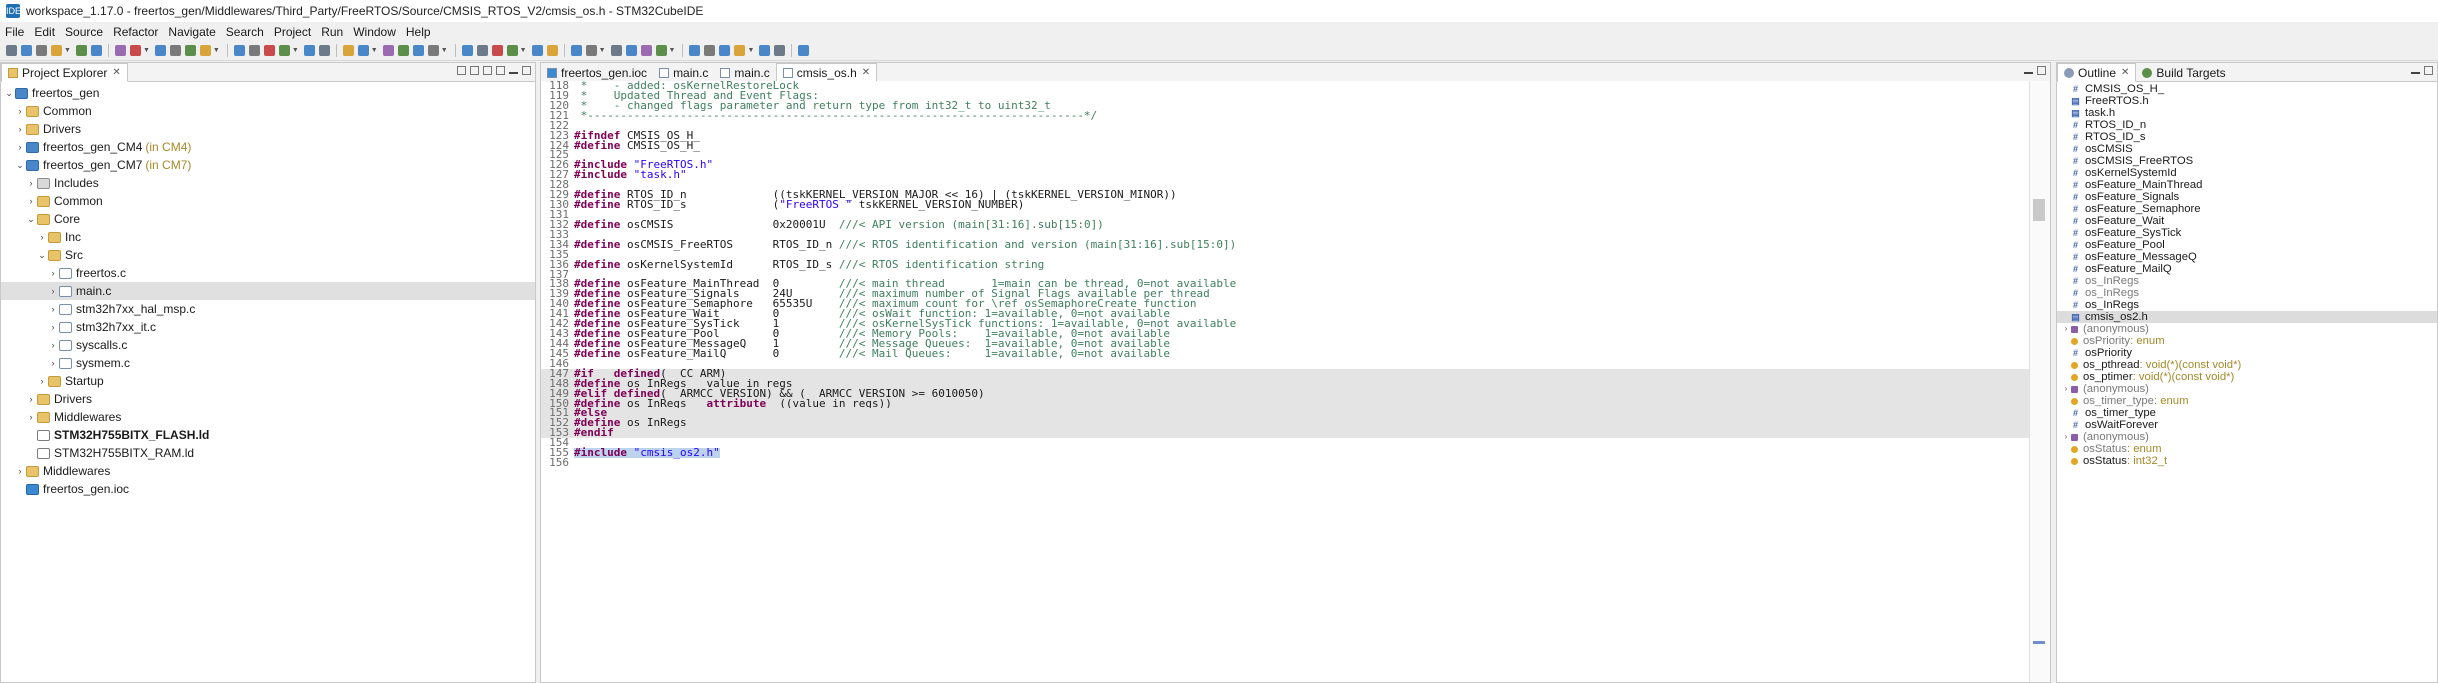 This screenshot has height=683, width=2438. What do you see at coordinates (1285, 154) in the screenshot?
I see `code-line: 125` at bounding box center [1285, 154].